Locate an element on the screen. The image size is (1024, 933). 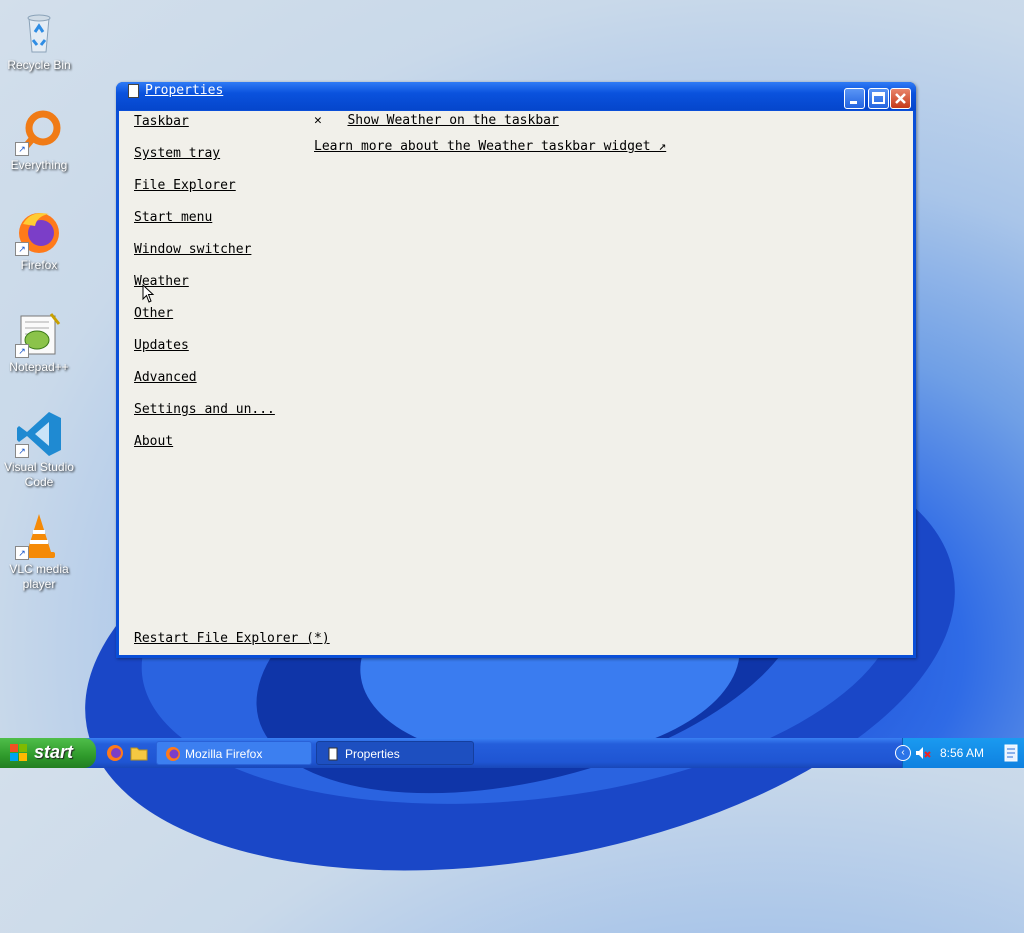
desktop-icon-recycle-bin: Recycle Bin is located at coordinates (39, 40).